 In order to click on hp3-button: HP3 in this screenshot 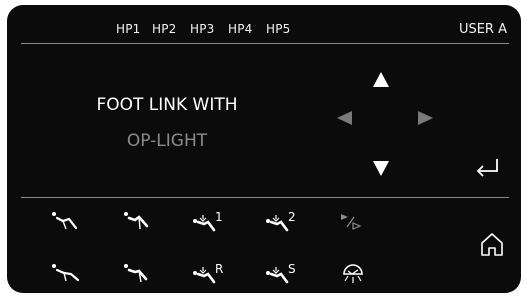, I will do `click(202, 29)`.